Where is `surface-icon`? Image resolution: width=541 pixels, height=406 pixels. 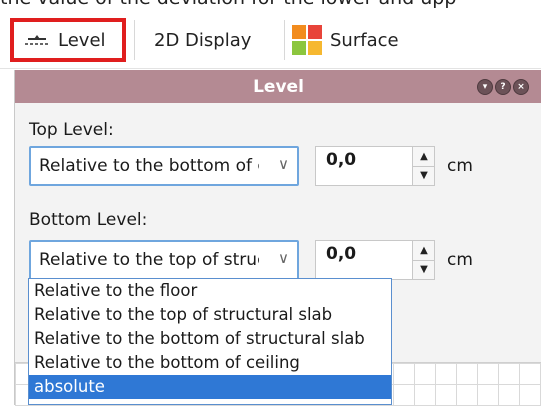 surface-icon is located at coordinates (307, 40).